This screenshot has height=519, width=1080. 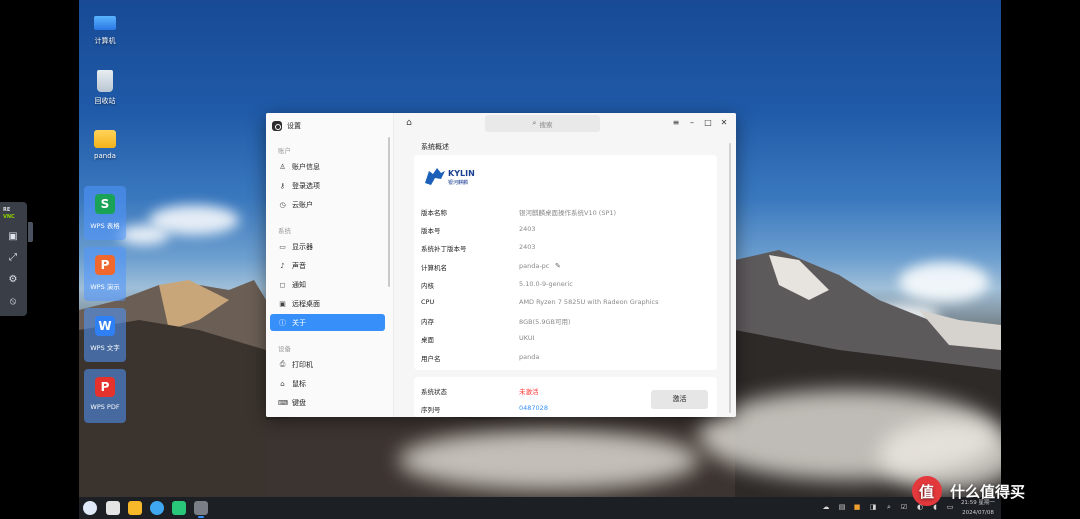 What do you see at coordinates (327, 204) in the screenshot?
I see `sidebar-item: ◷ 云账户` at bounding box center [327, 204].